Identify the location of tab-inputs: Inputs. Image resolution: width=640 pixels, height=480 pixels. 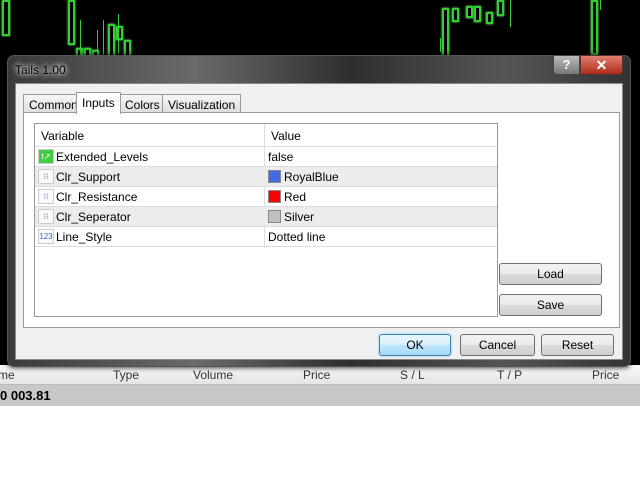
(98, 103).